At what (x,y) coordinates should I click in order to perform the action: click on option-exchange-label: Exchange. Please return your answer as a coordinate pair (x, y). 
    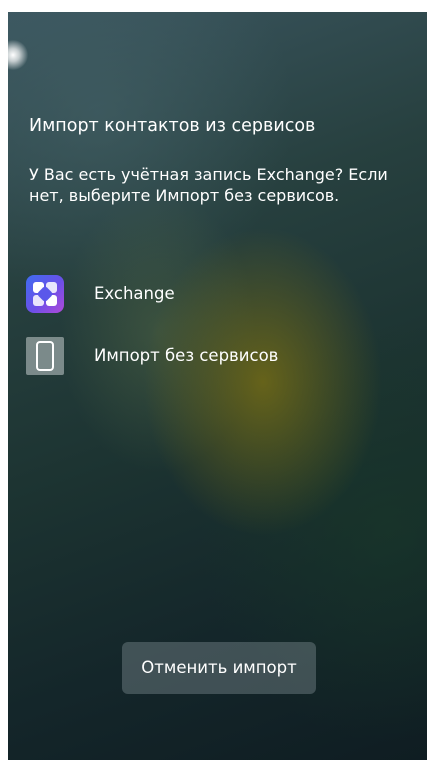
    Looking at the image, I should click on (134, 293).